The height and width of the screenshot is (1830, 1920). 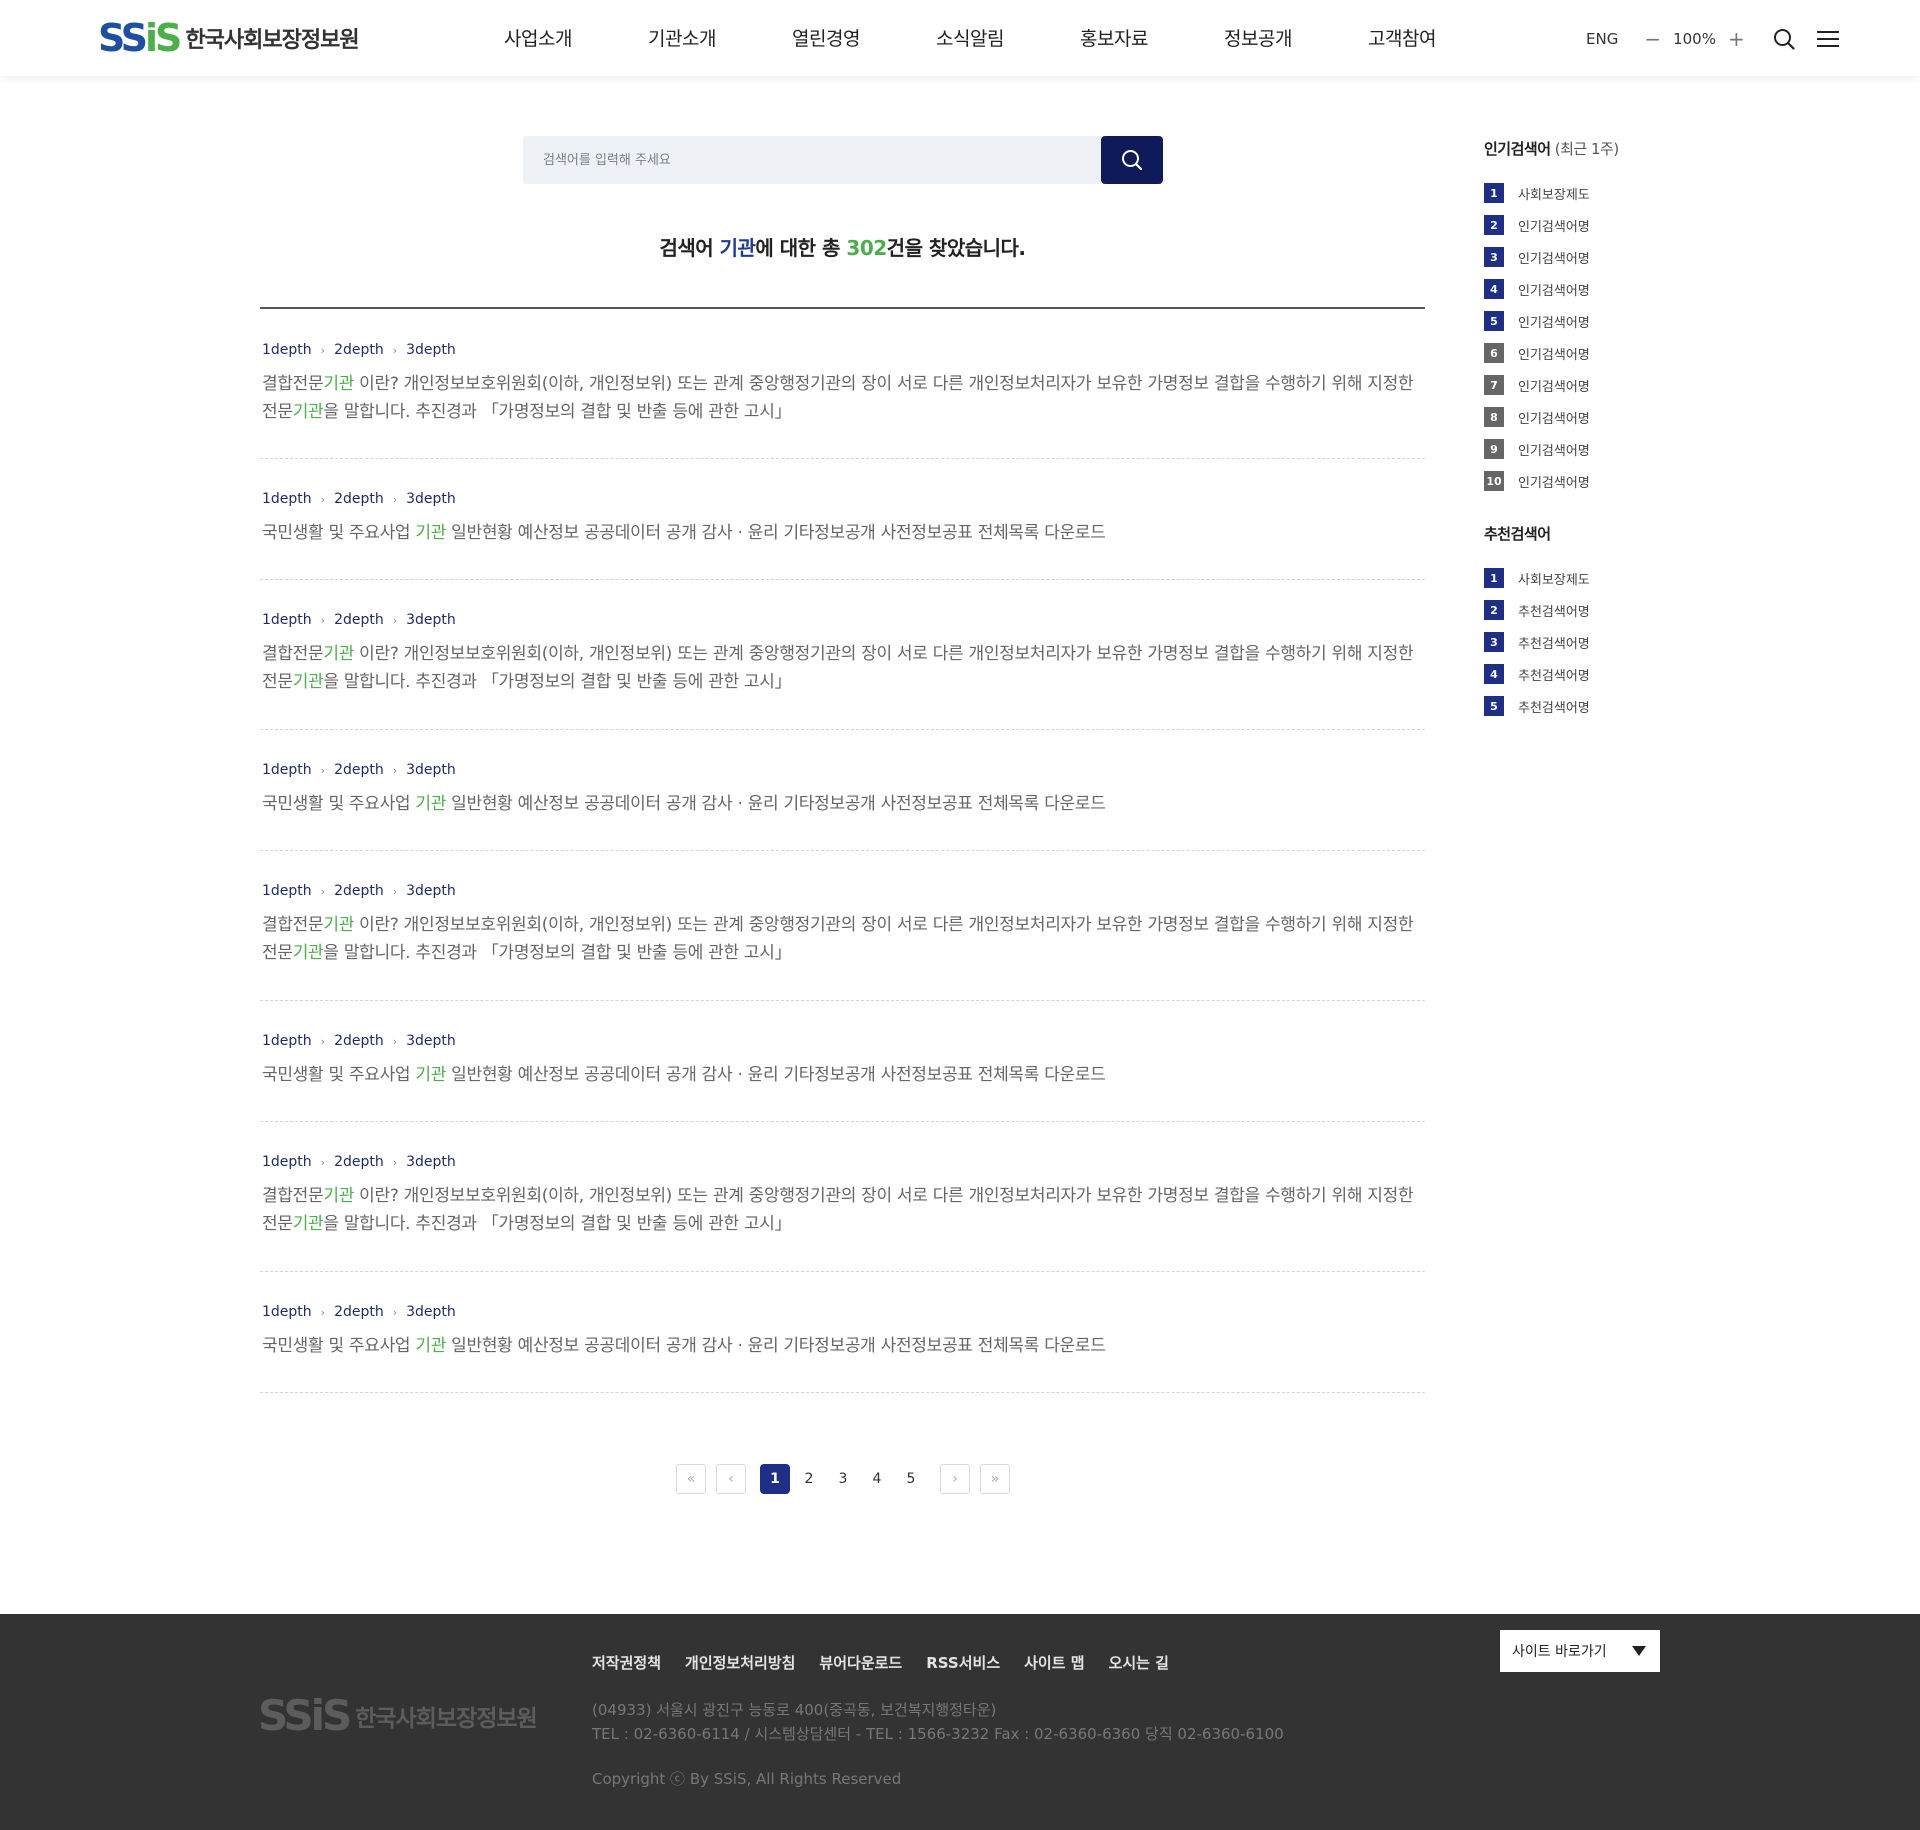 What do you see at coordinates (1258, 37) in the screenshot?
I see `nav-item-6: 정보공개` at bounding box center [1258, 37].